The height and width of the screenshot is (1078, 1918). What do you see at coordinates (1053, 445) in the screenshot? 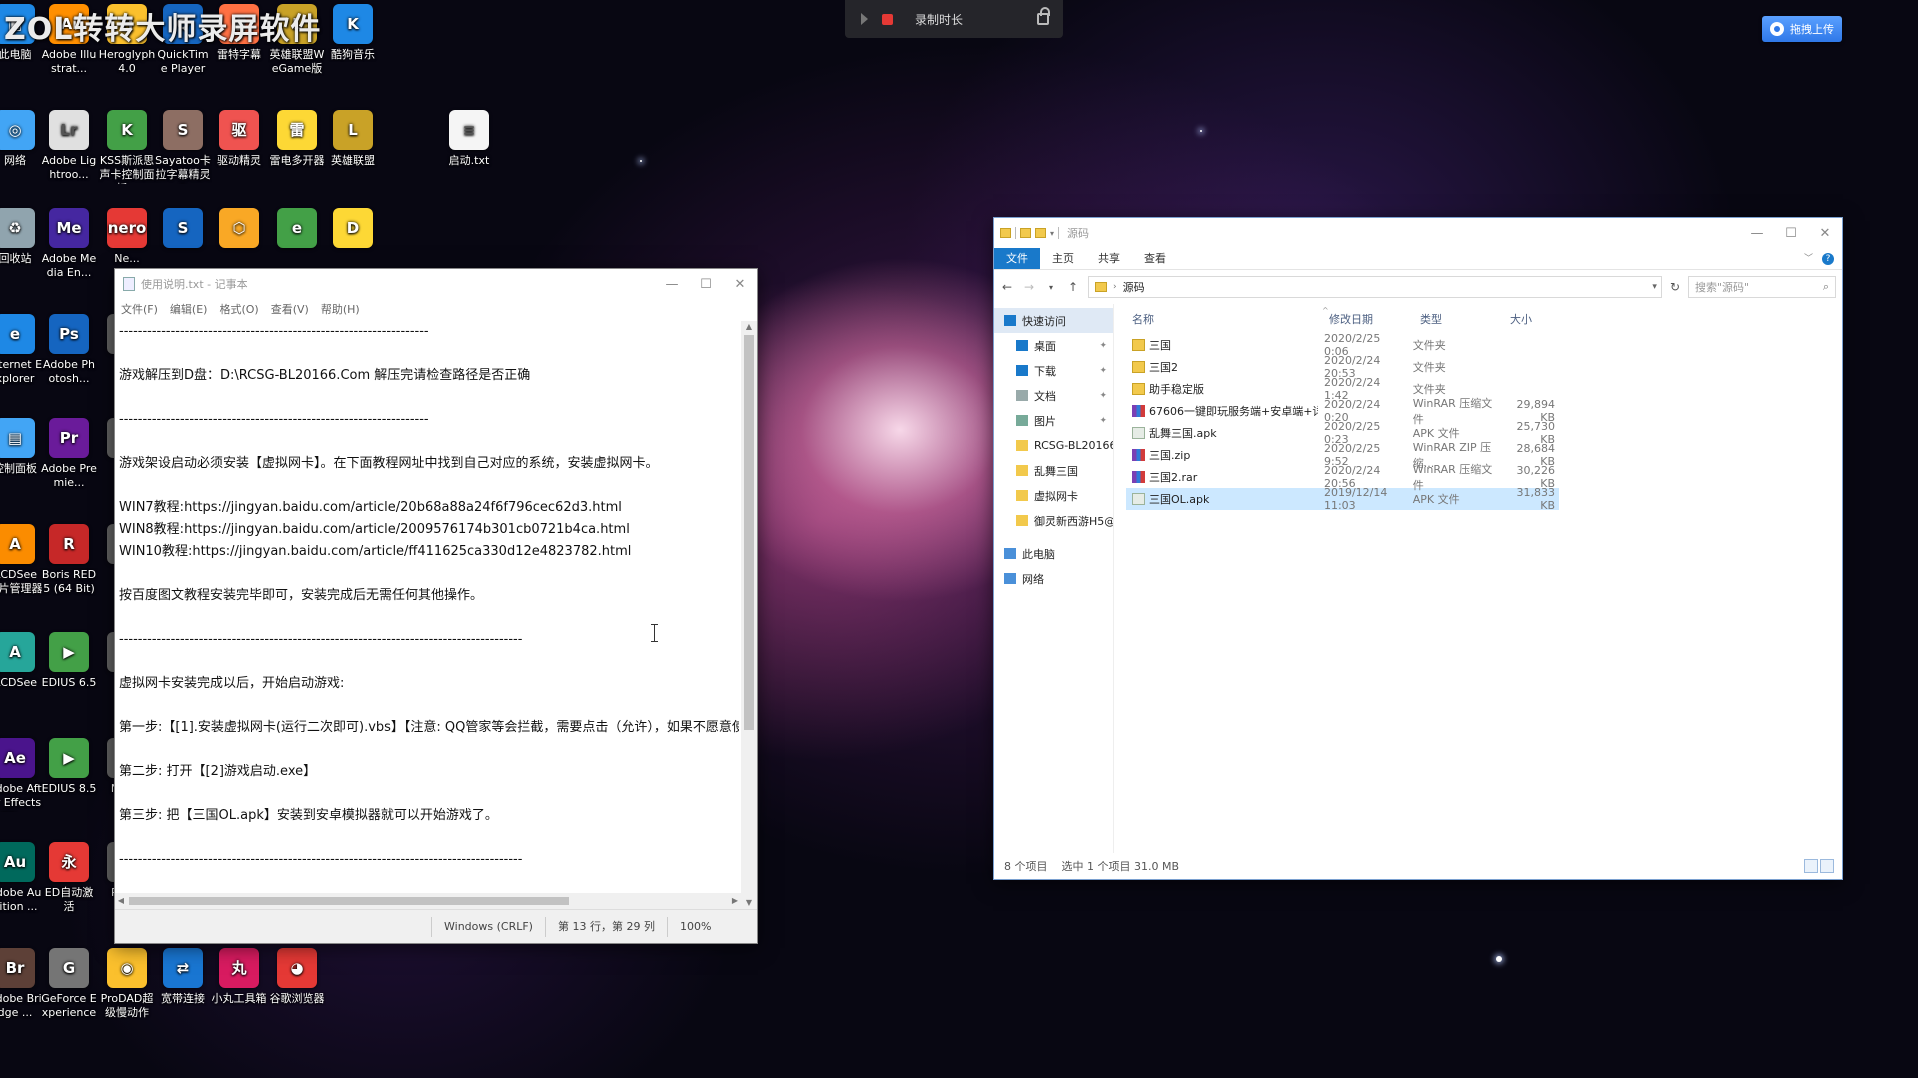
I see `nav-item-folder: RCSG-BL20166.Co` at bounding box center [1053, 445].